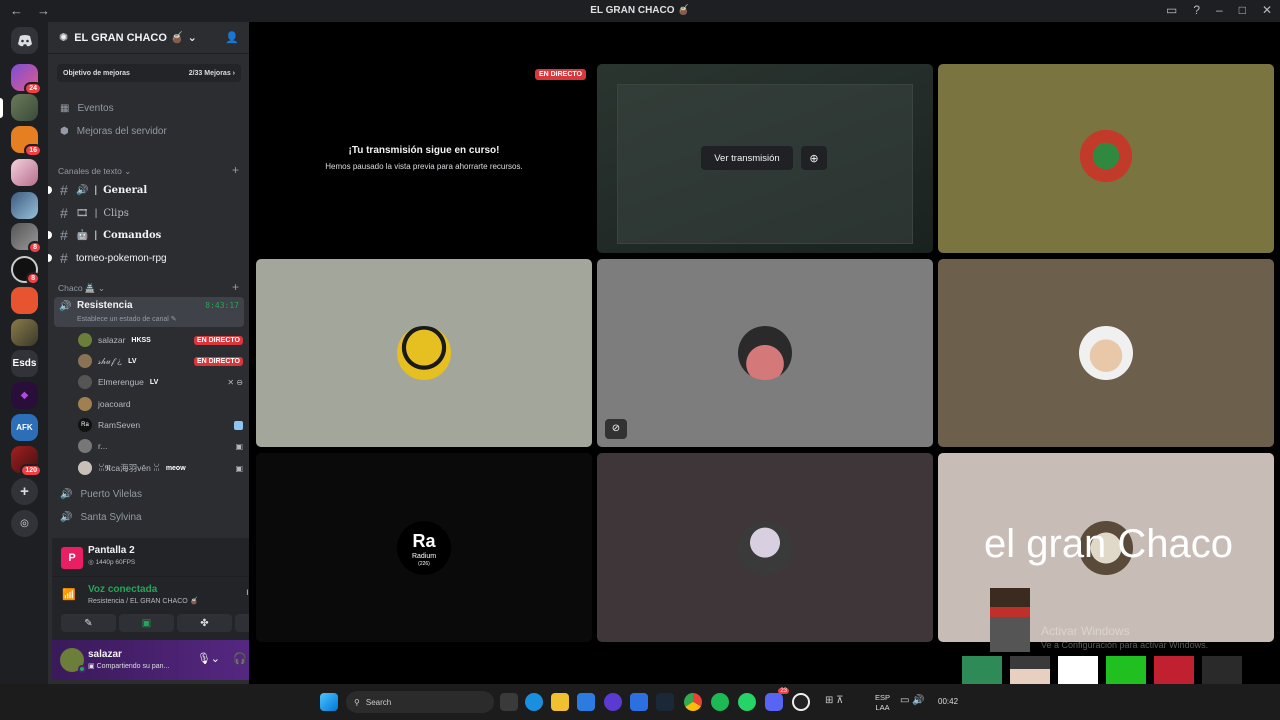 This screenshot has height=720, width=1280. I want to click on channel-comandos: # 🤖 | Comandos, so click(150, 235).